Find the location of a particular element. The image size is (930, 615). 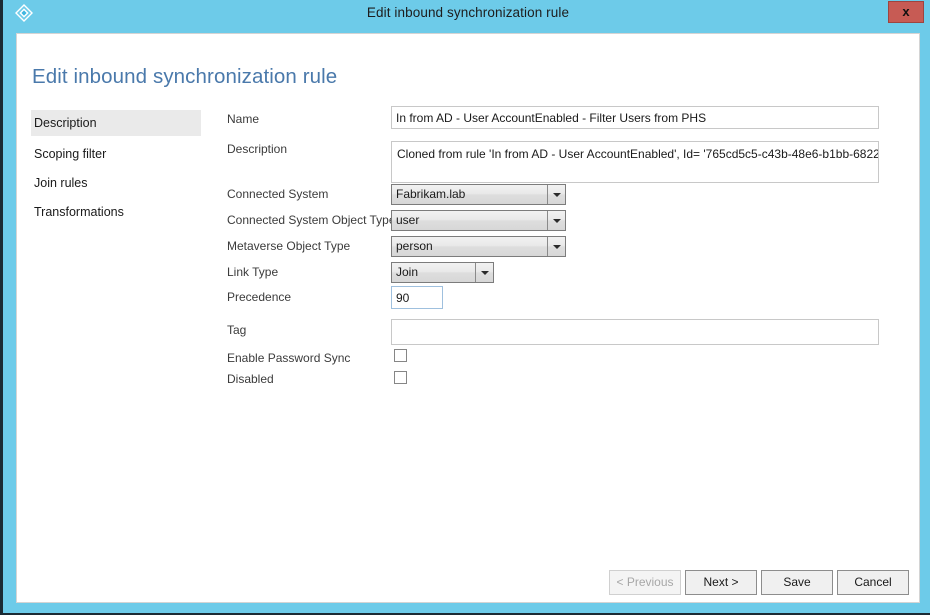

connected-system-dropdown: Fabrikam.lab is located at coordinates (478, 194).